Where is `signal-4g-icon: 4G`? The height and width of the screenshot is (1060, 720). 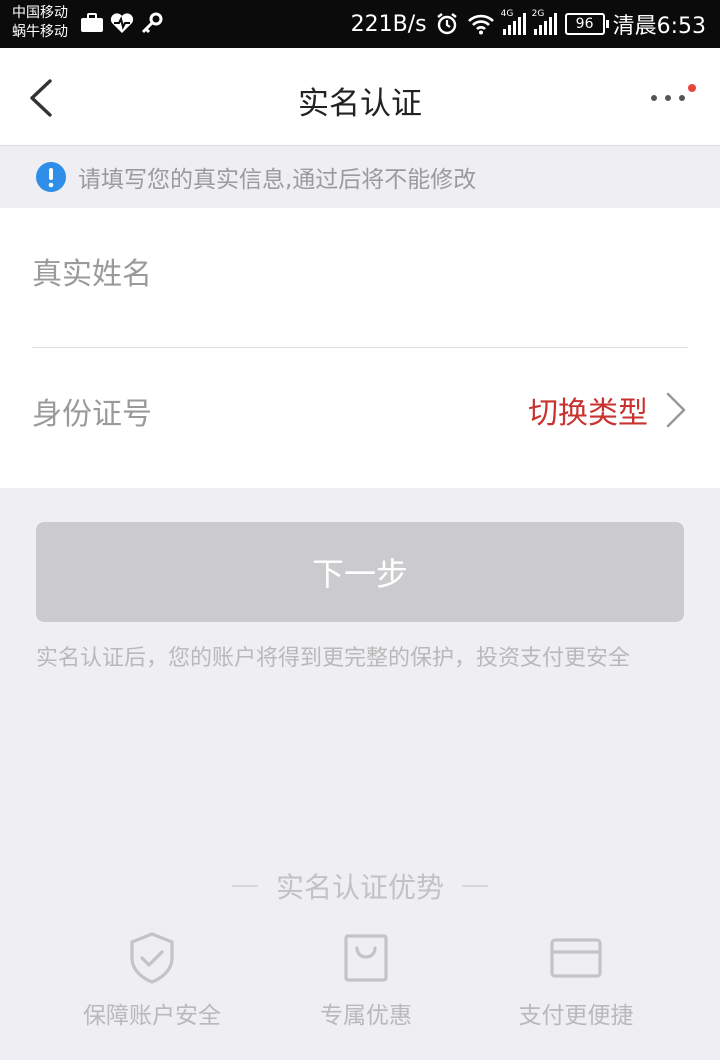
signal-4g-icon: 4G is located at coordinates (513, 22).